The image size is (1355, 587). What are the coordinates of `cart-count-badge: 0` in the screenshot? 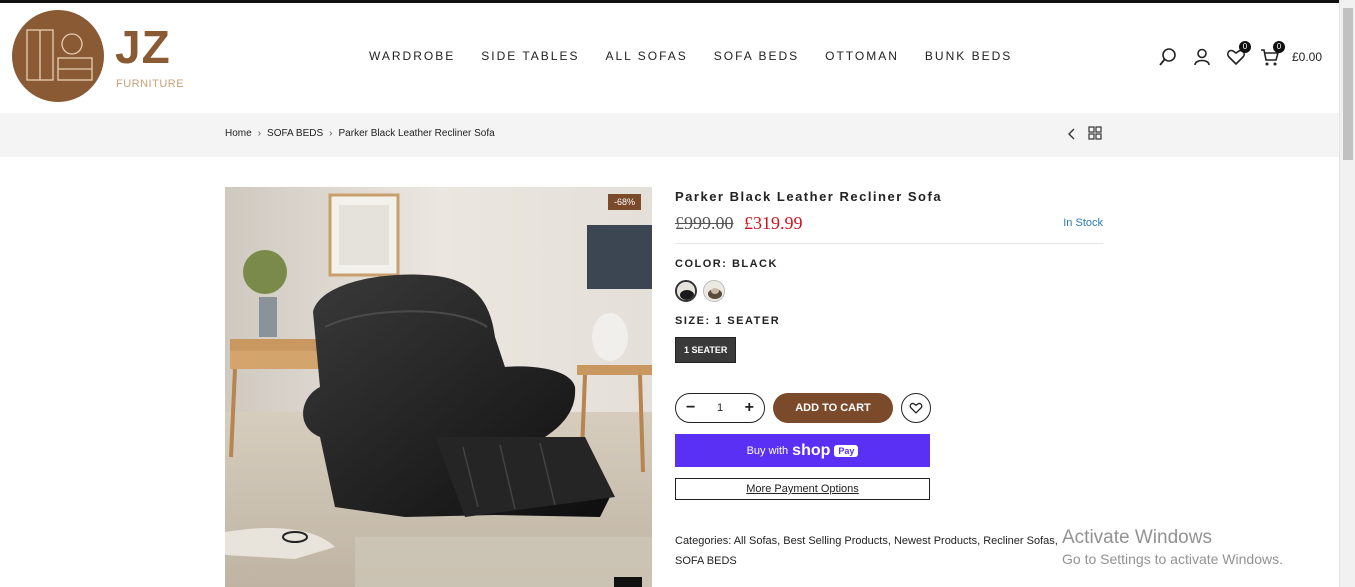 It's located at (1279, 47).